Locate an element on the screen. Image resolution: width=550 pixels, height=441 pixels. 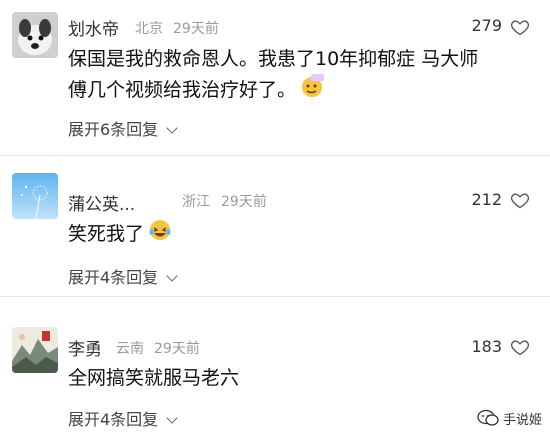
like-count: 212 is located at coordinates (486, 199).